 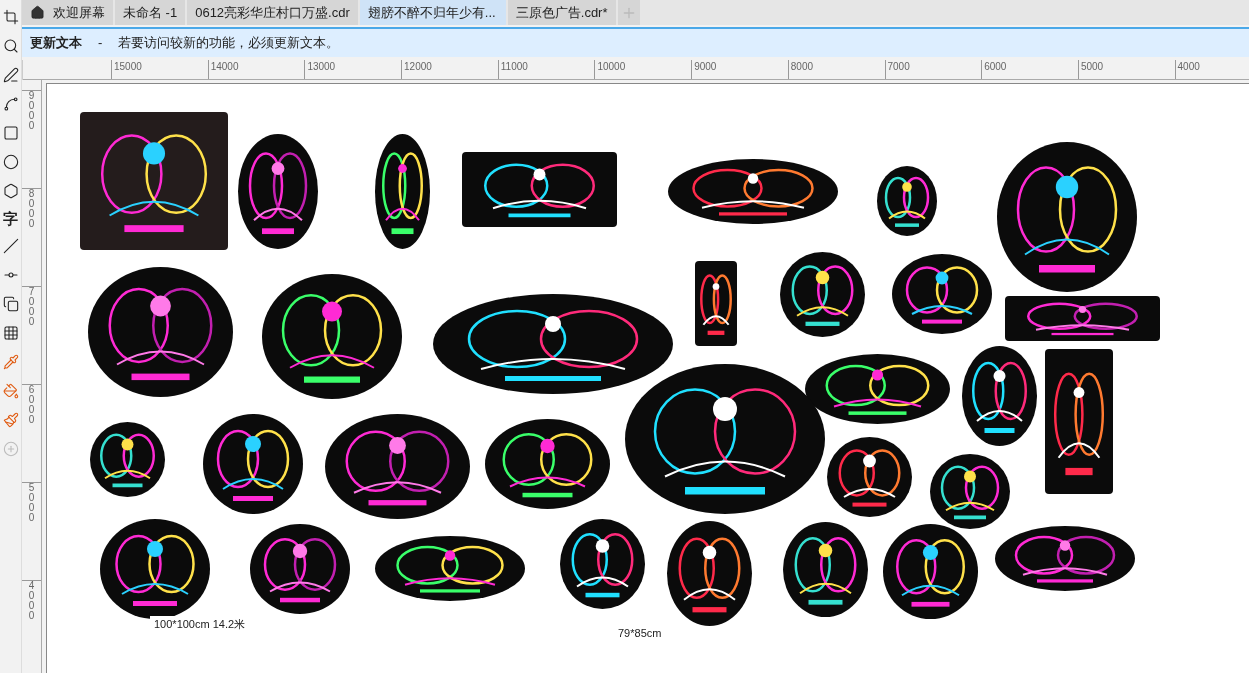 I want to click on ruler-label: 12000, so click(x=449, y=69).